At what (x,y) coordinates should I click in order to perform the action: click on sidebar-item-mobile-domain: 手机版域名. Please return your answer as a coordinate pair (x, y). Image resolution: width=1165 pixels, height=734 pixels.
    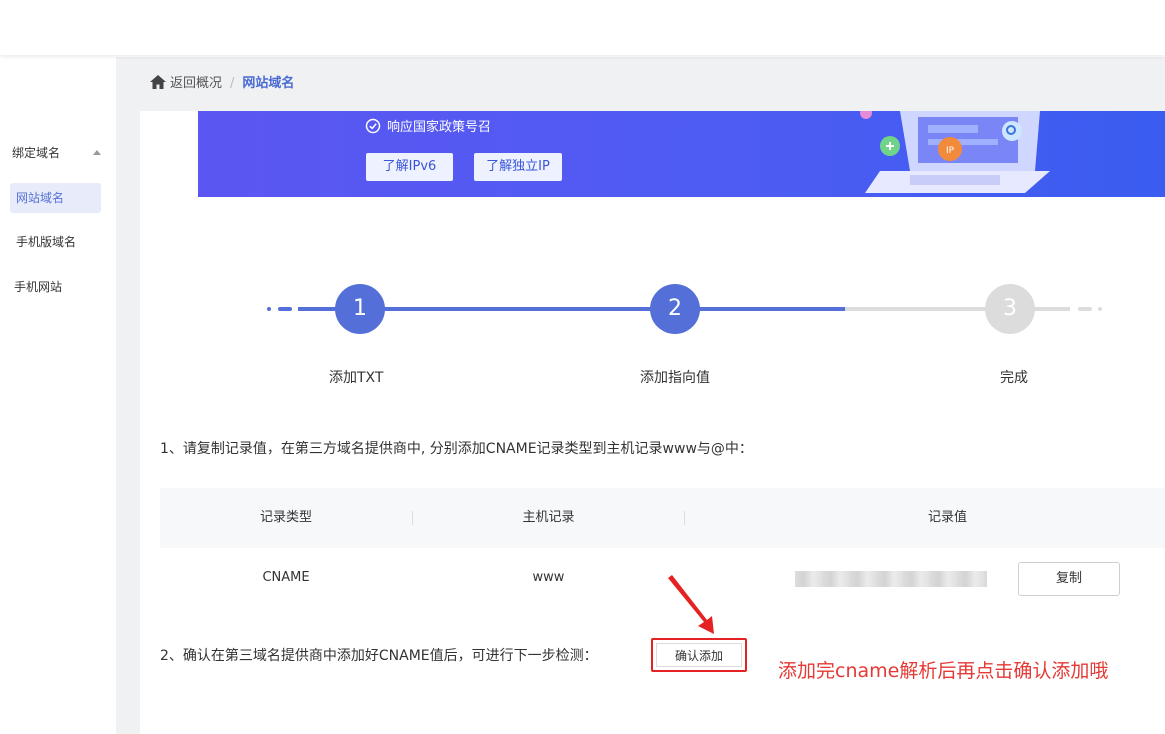
    Looking at the image, I should click on (43, 242).